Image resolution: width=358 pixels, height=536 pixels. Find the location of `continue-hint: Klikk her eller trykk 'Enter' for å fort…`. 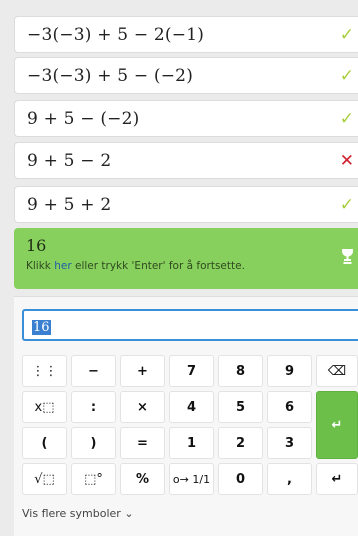

continue-hint: Klikk her eller trykk 'Enter' for å fort… is located at coordinates (192, 266).